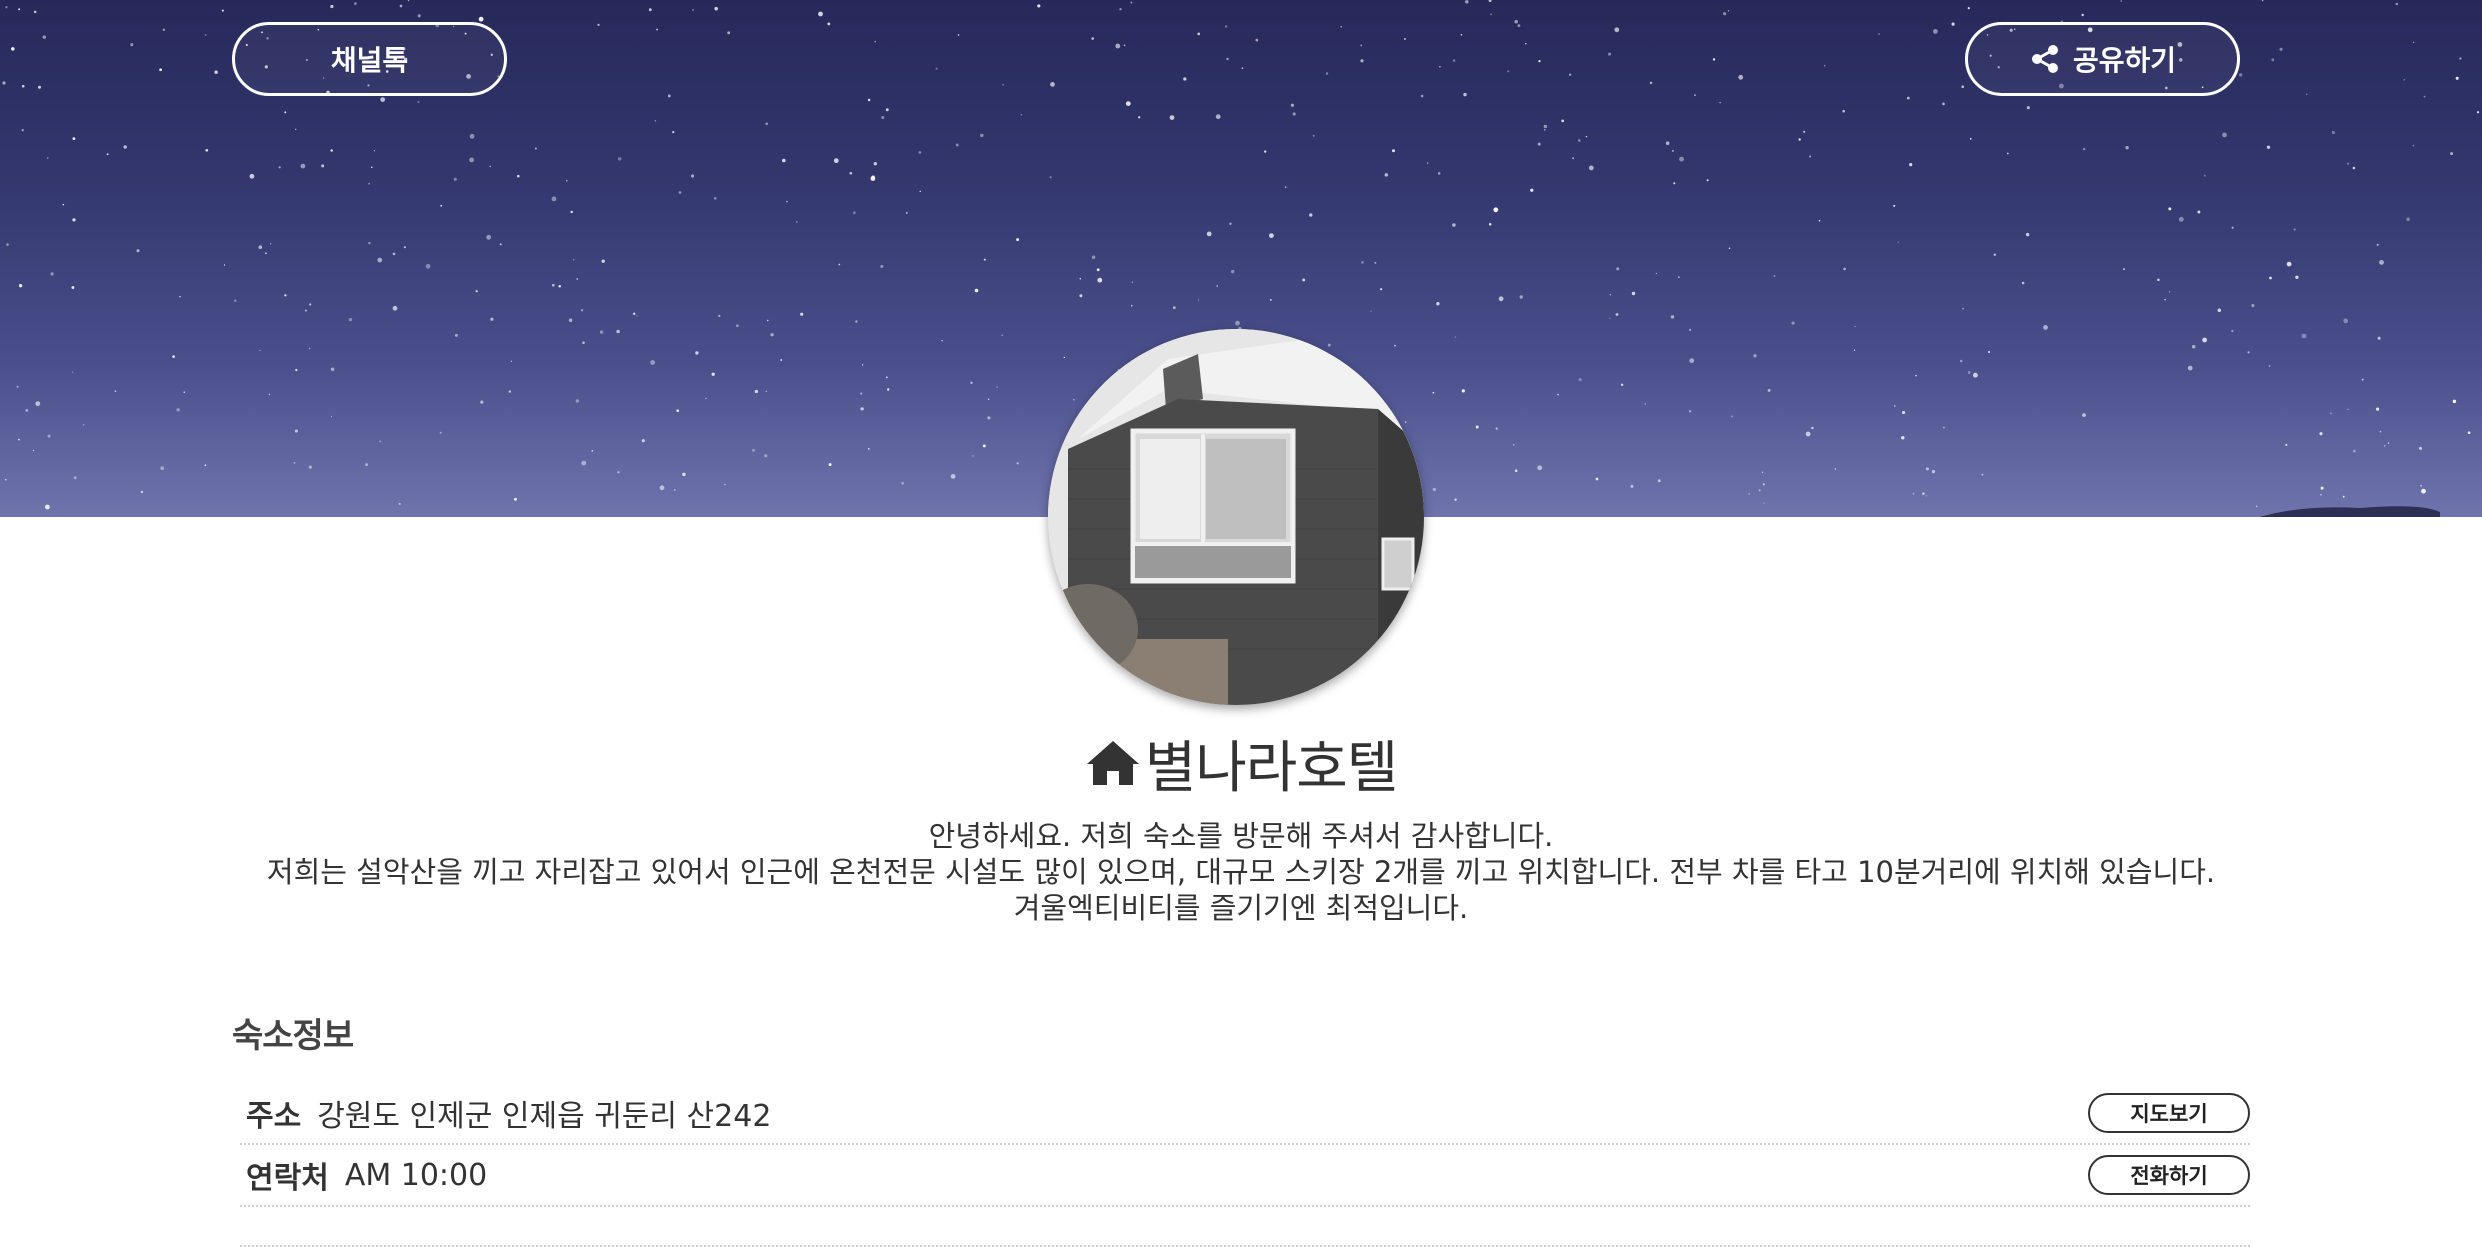 This screenshot has width=2482, height=1247. I want to click on hotel-title-row: 별나라호텔, so click(1241, 764).